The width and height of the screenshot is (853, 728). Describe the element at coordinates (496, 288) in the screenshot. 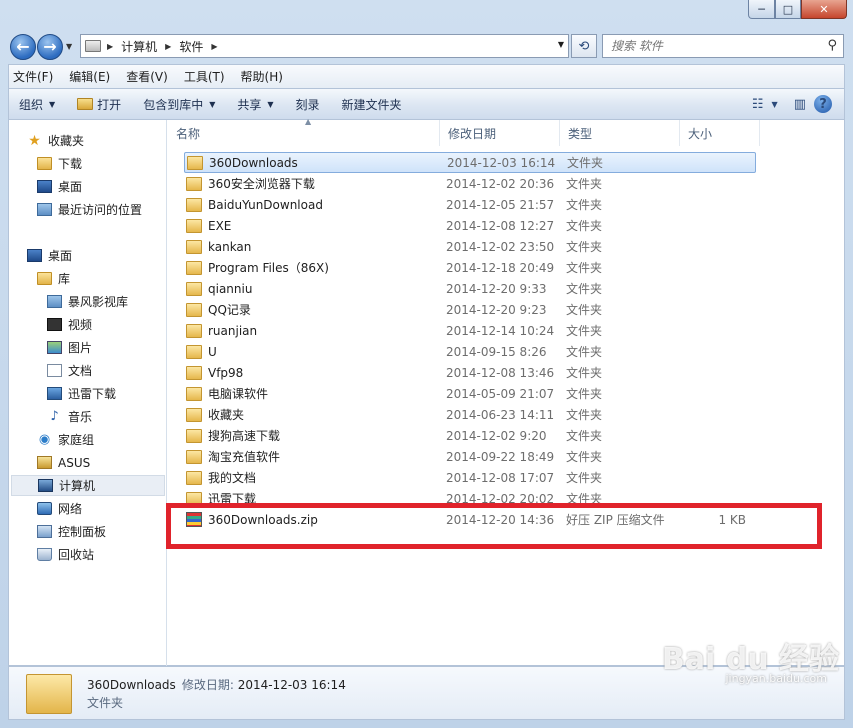

I see `file-date: 2014-12-20 9:33` at that location.